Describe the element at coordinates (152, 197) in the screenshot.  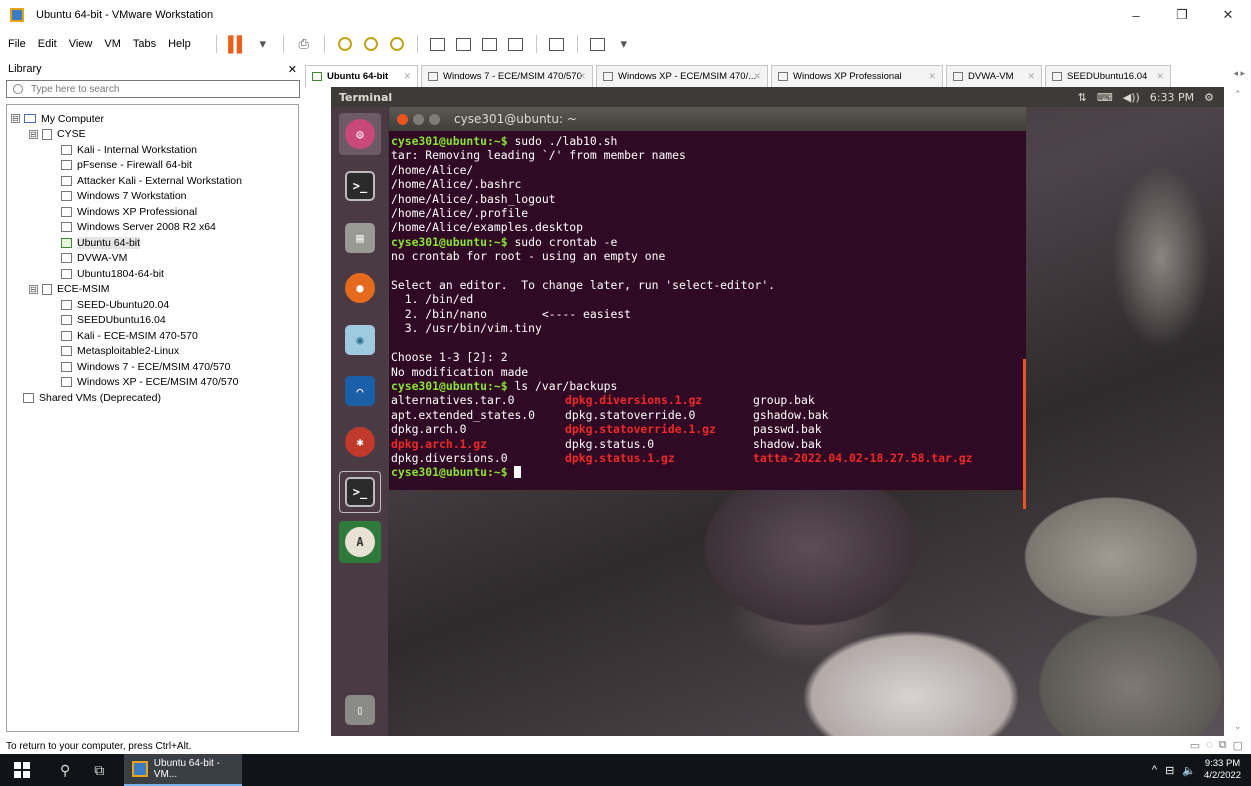
I see `tree-node-vm: Windows 7 Workstation` at that location.